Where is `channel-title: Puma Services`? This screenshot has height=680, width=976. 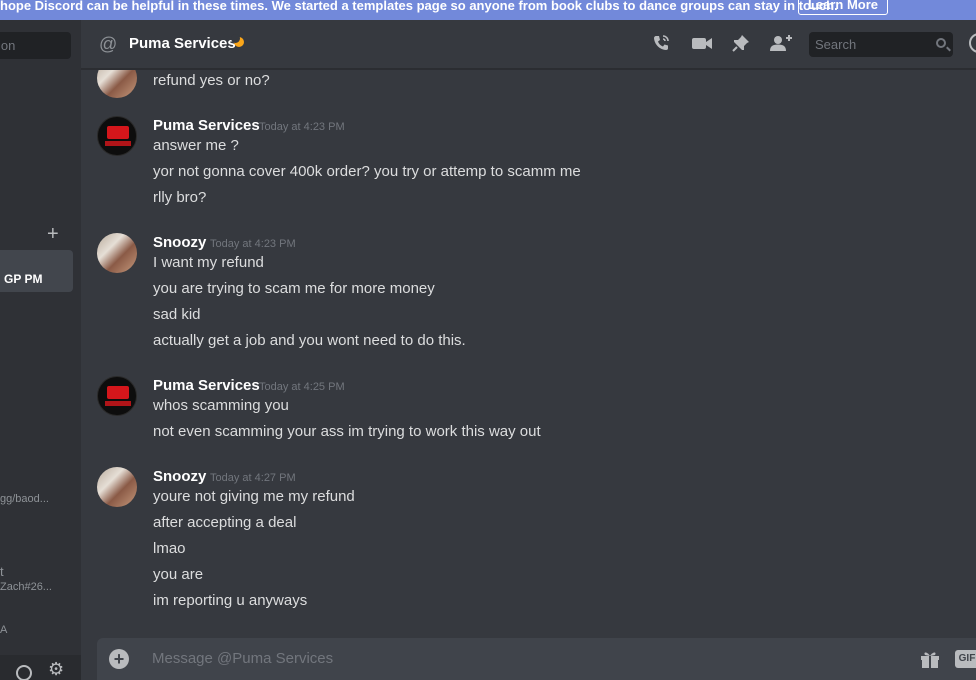
channel-title: Puma Services is located at coordinates (182, 43).